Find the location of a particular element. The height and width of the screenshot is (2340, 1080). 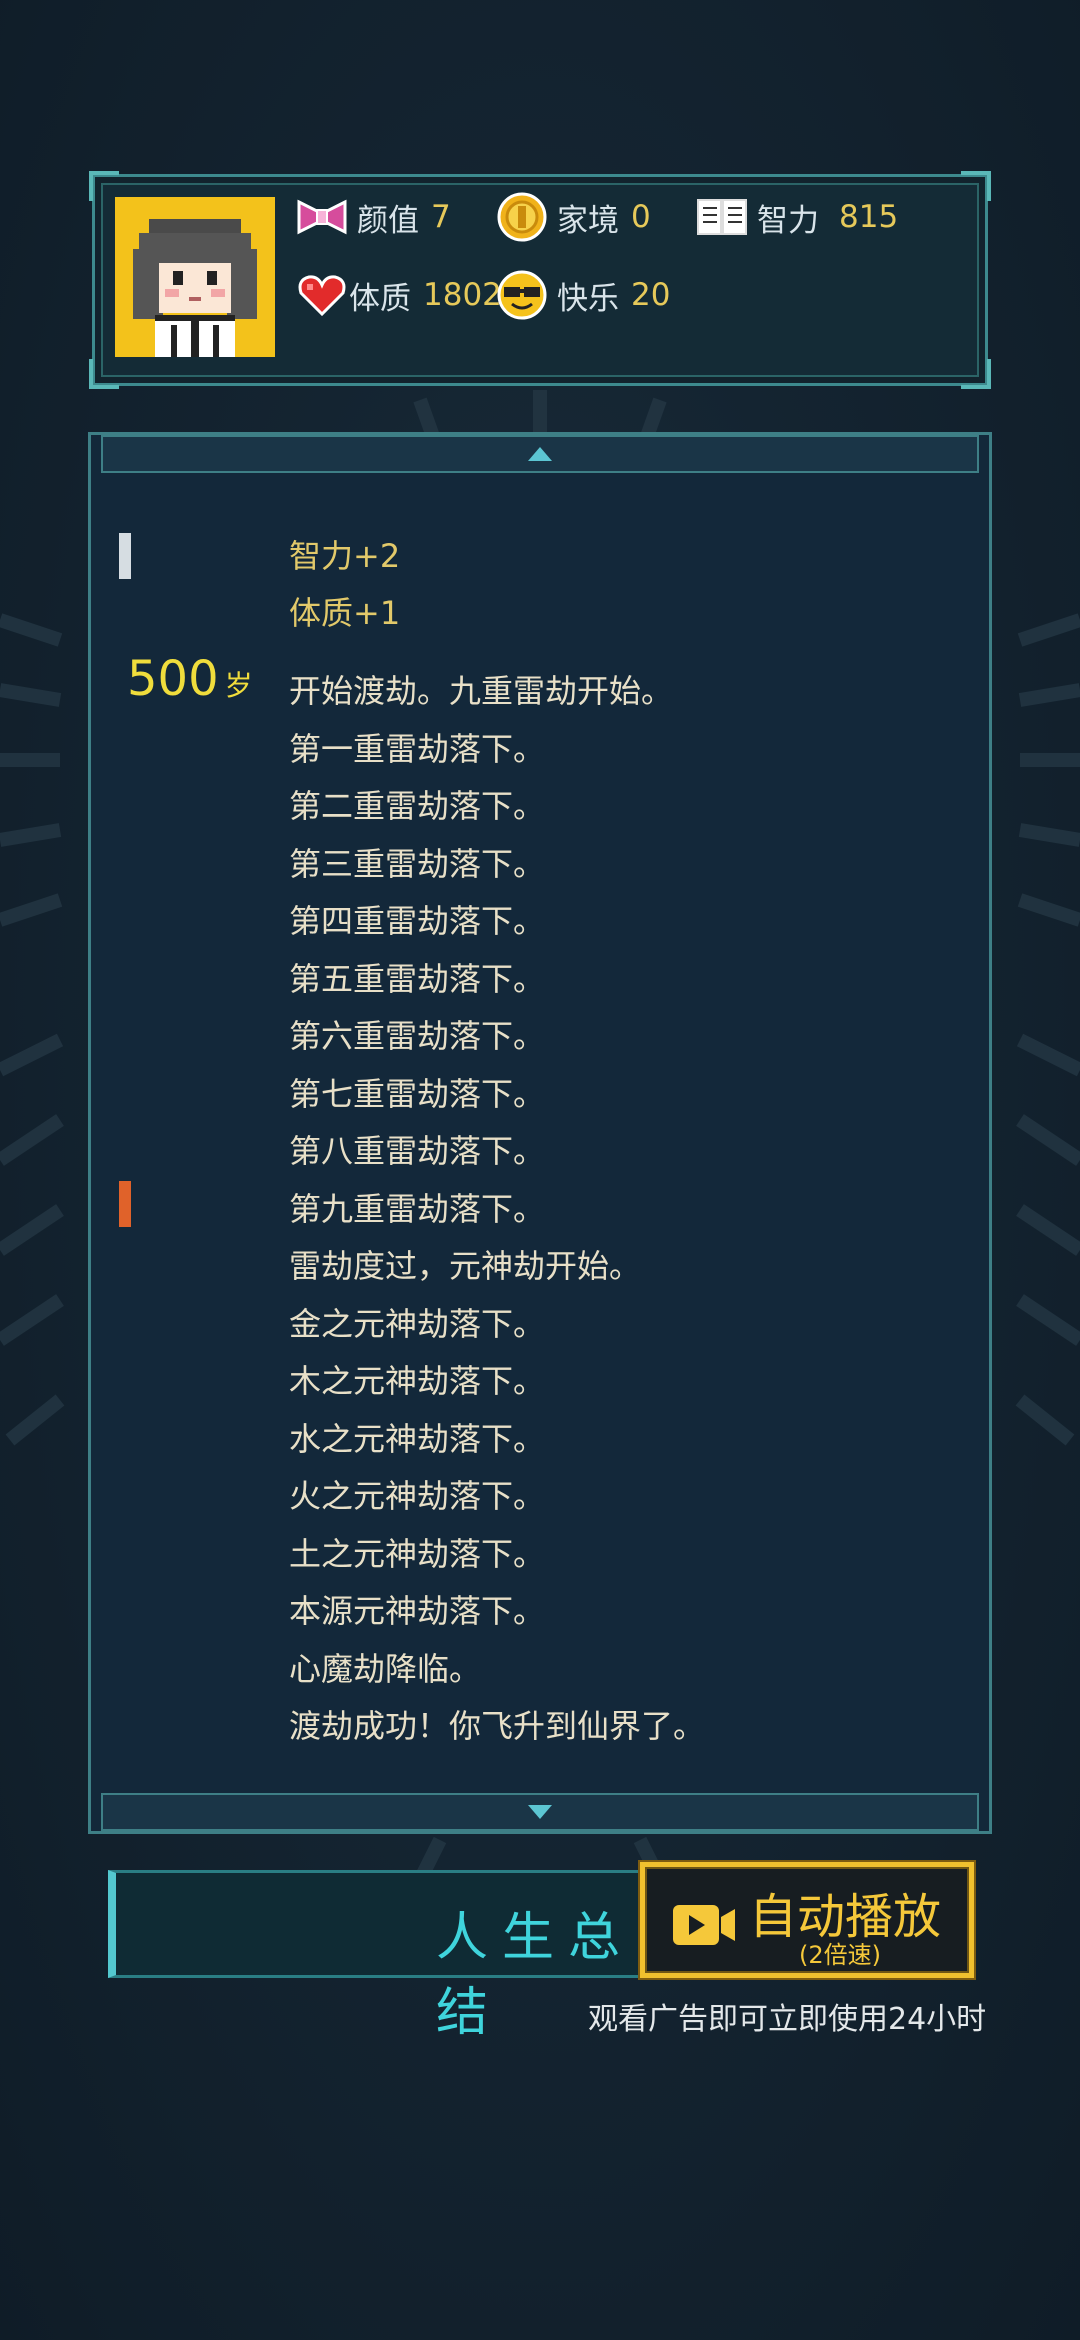

log-line: 第三重雷劫落下。 is located at coordinates (417, 864).